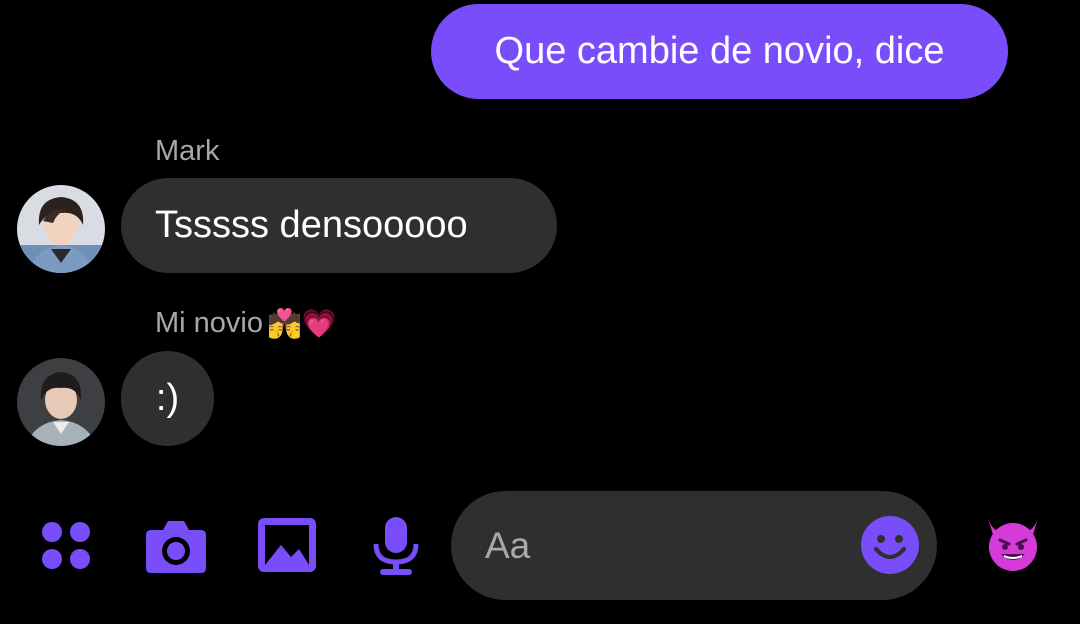 Image resolution: width=1080 pixels, height=624 pixels. What do you see at coordinates (1013, 546) in the screenshot?
I see `quick-reaction-devil-icon` at bounding box center [1013, 546].